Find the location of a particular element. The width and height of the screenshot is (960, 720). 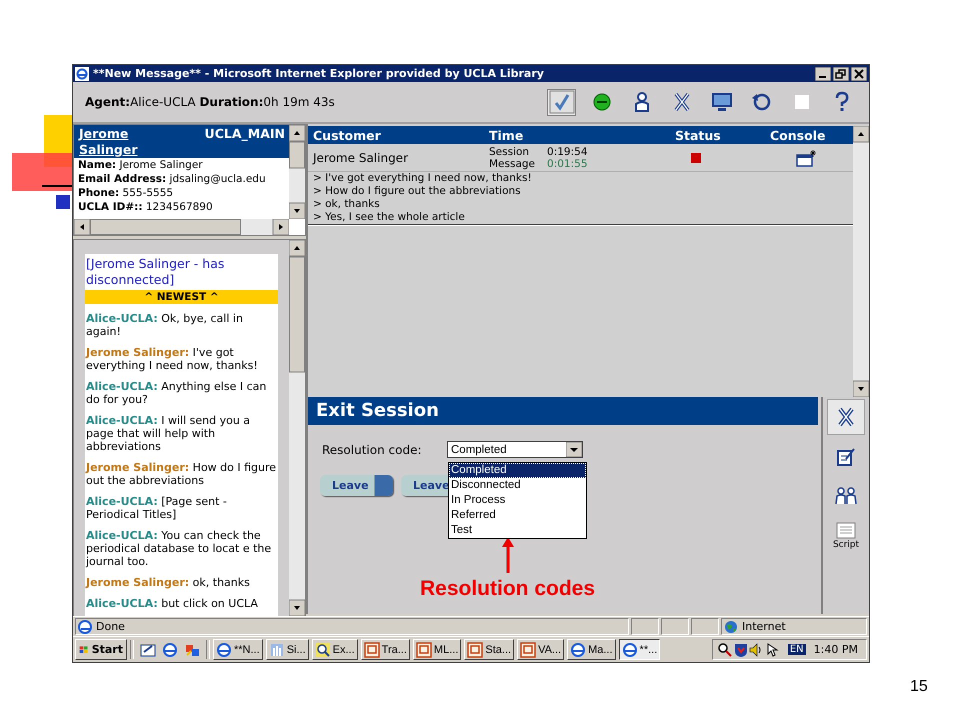

transcript-line: > I've got everything I need now, thanks! is located at coordinates (423, 178).